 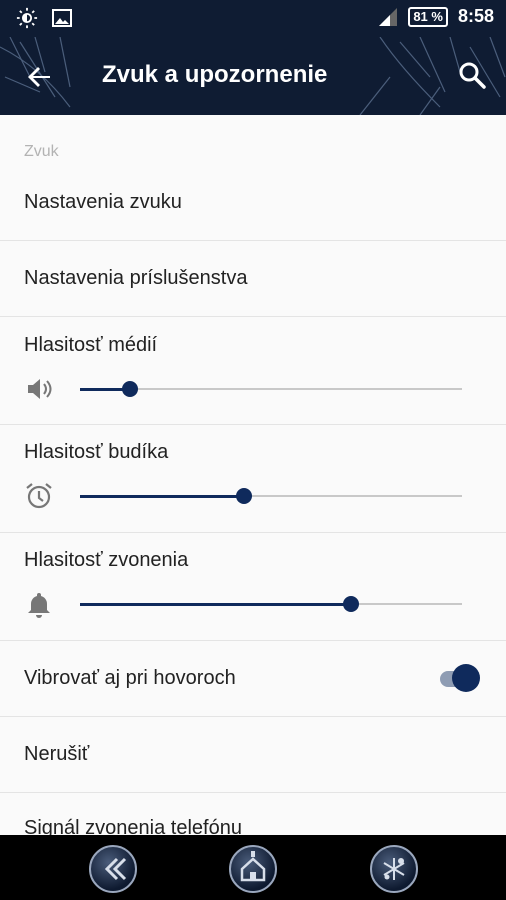 I want to click on status-bar: 81 % 8:58, so click(x=253, y=18).